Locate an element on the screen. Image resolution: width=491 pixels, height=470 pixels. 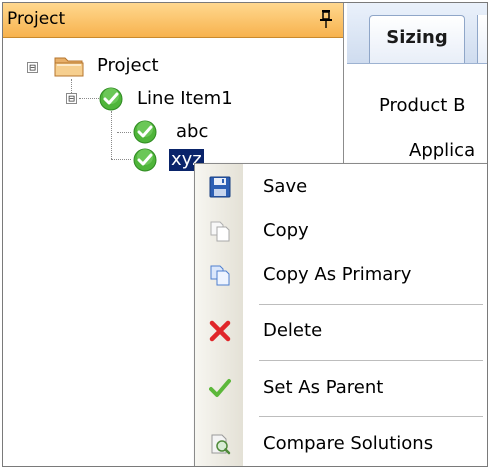
menu-label-delete: Delete is located at coordinates (293, 330).